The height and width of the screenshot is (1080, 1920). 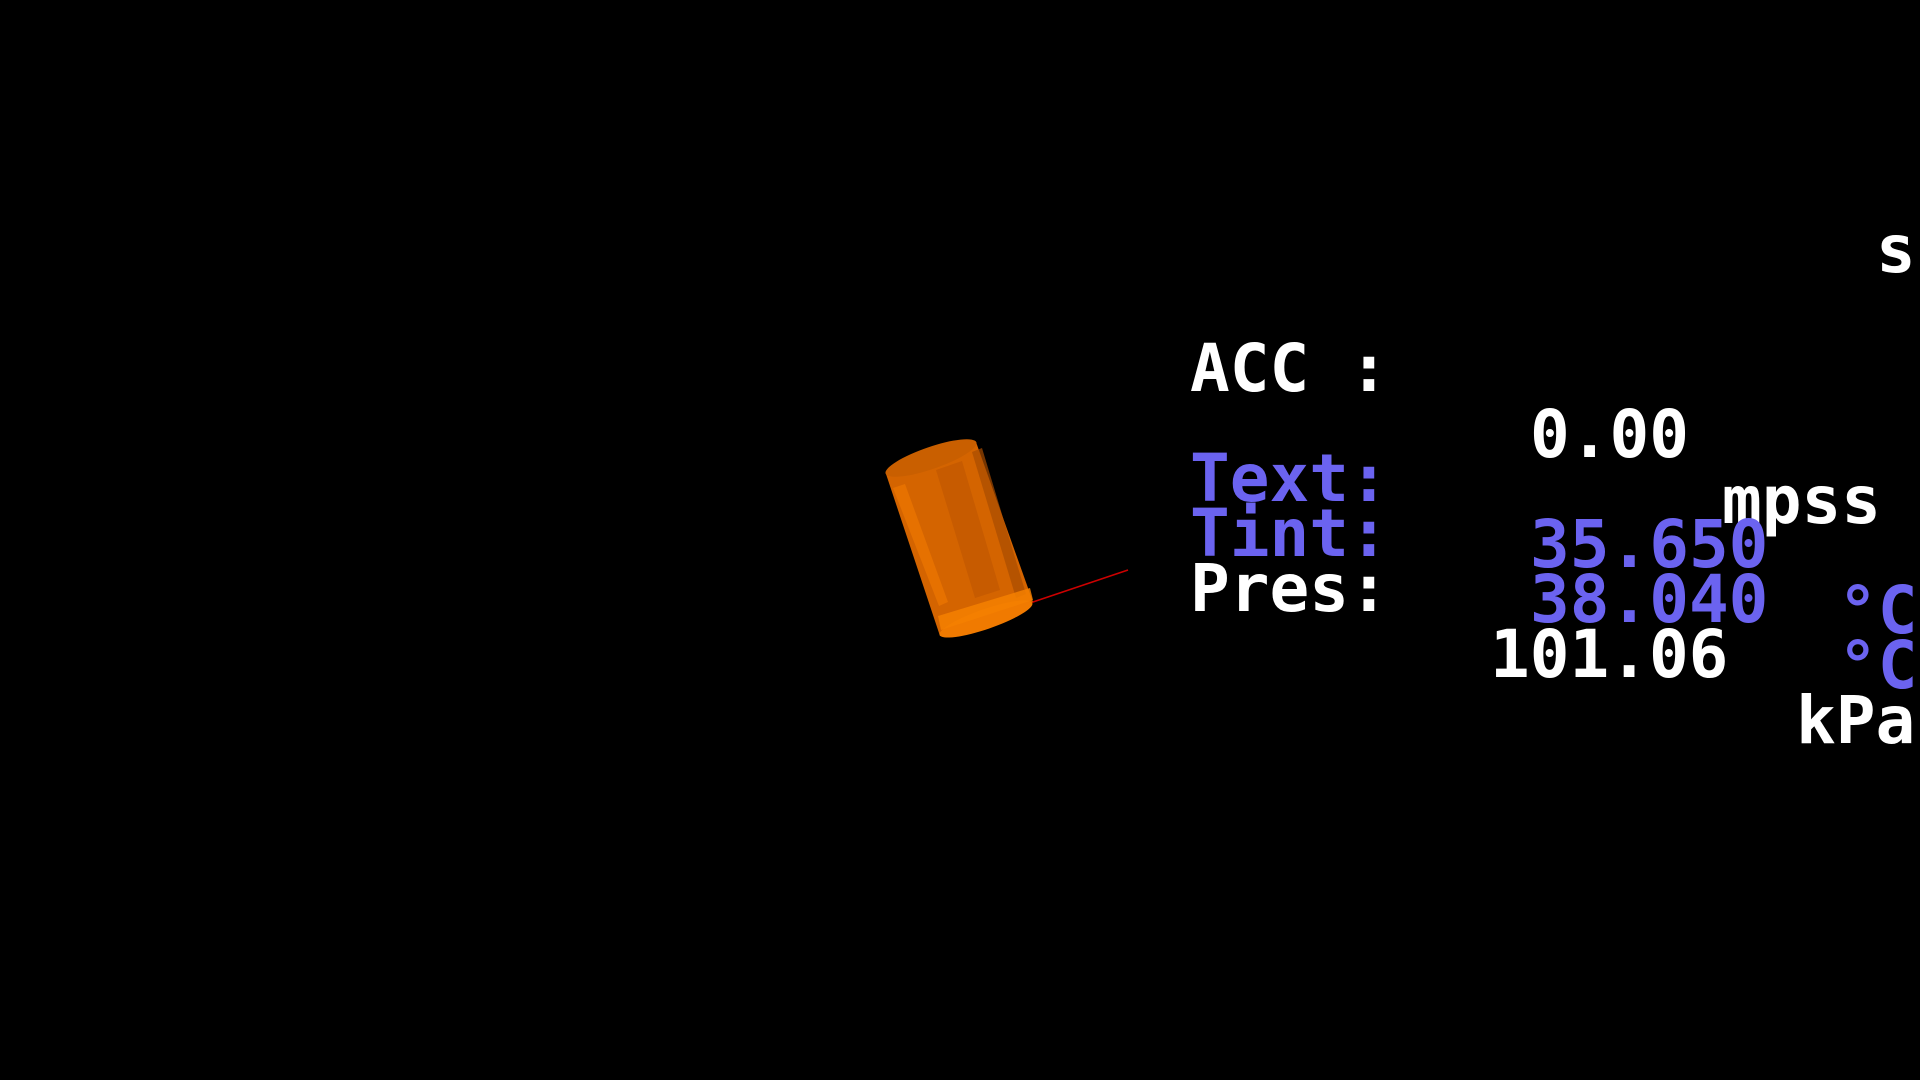 What do you see at coordinates (1289, 588) in the screenshot?
I see `pres-label: Pres:` at bounding box center [1289, 588].